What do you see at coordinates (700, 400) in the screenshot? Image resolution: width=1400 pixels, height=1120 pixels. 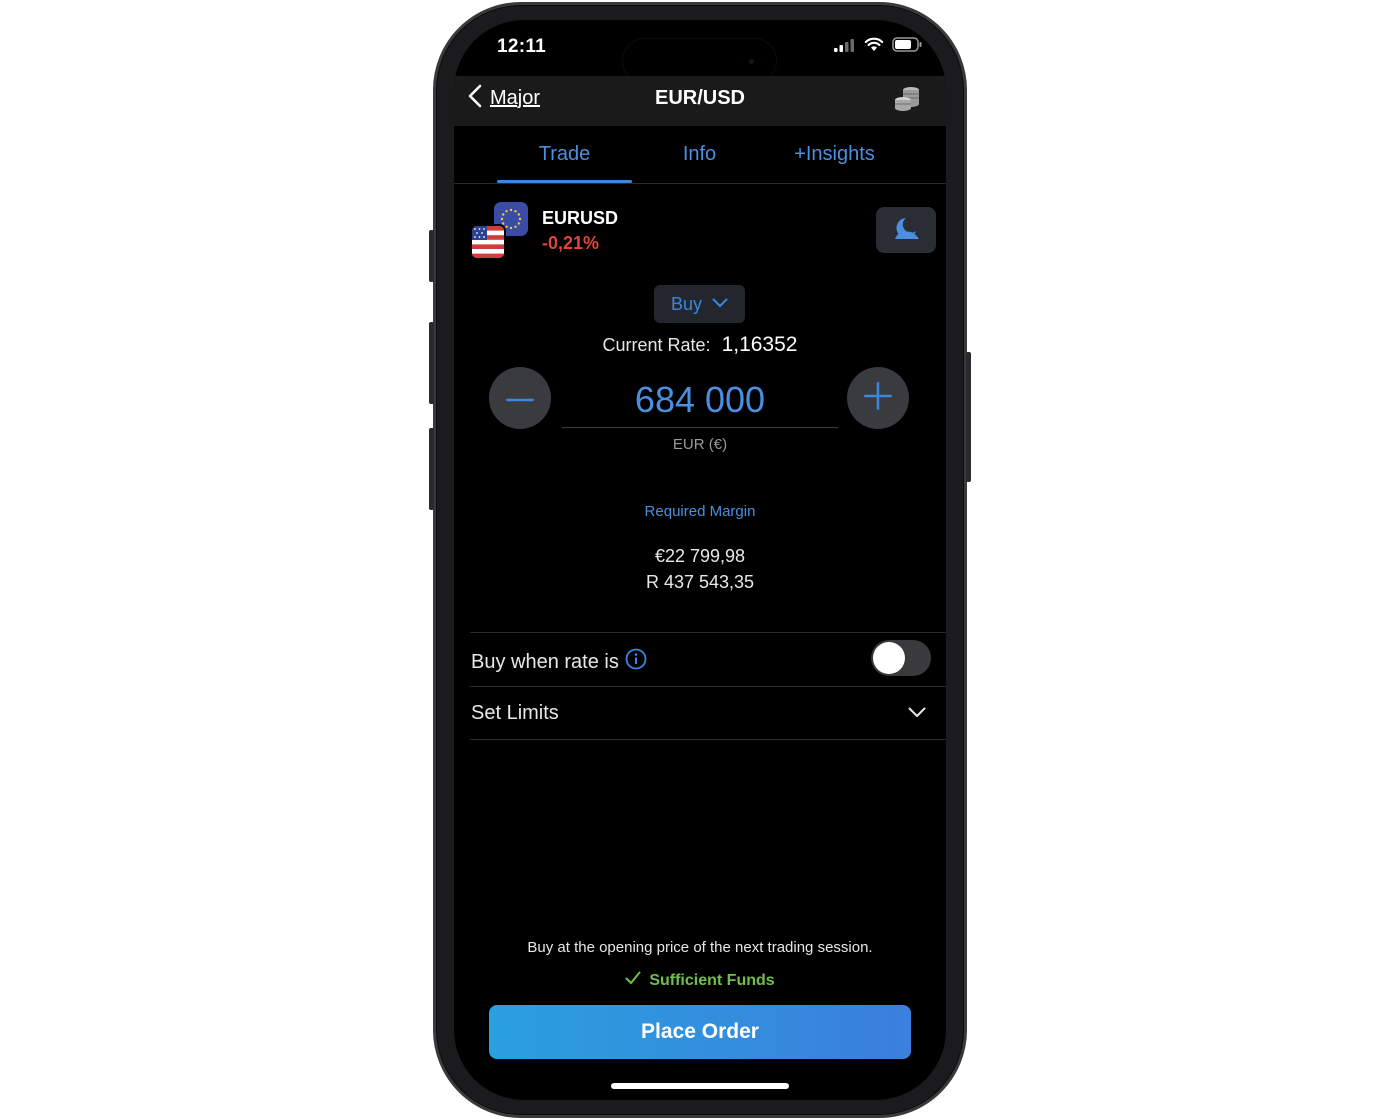 I see `amount-input` at bounding box center [700, 400].